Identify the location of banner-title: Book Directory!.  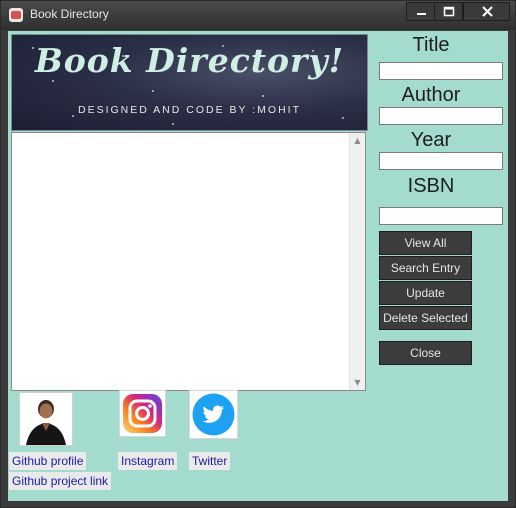
(189, 60).